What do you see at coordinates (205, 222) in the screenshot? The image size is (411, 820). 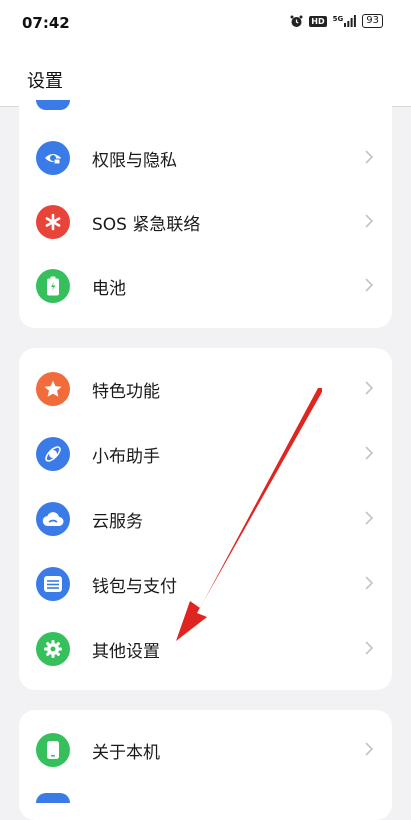 I see `settings-item-sos: SOS 紧急联络` at bounding box center [205, 222].